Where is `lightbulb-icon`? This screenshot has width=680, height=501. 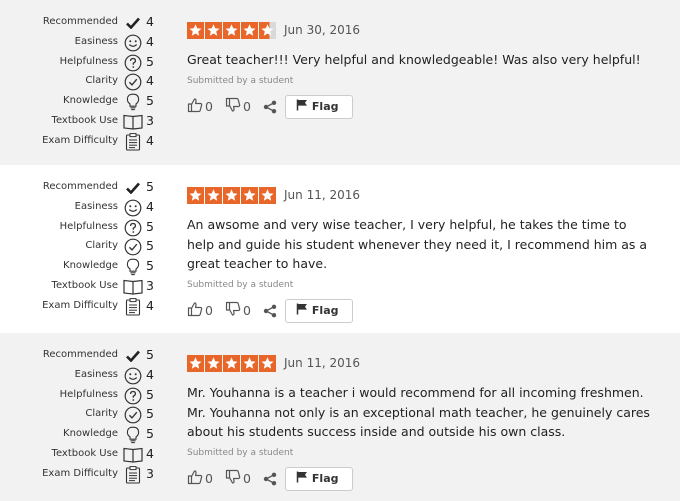 lightbulb-icon is located at coordinates (133, 267).